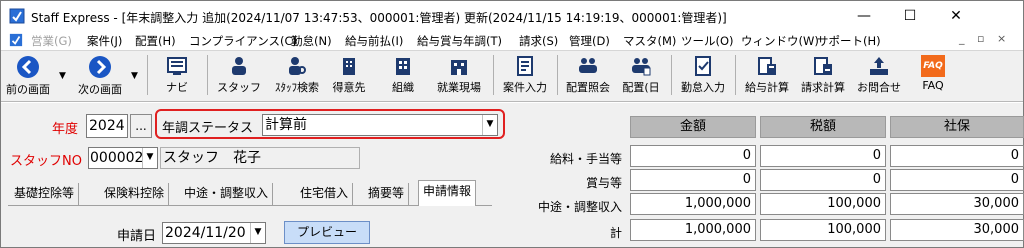 The width and height of the screenshot is (1024, 248). I want to click on faq-button: FAQ FAQ, so click(933, 76).